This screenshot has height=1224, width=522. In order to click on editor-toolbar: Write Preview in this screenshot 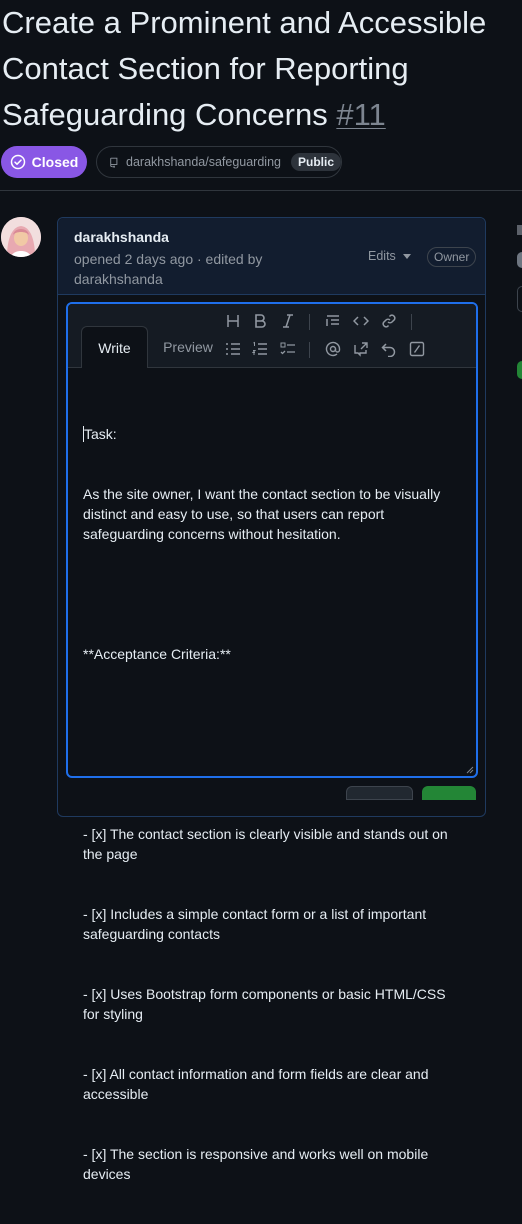, I will do `click(272, 336)`.